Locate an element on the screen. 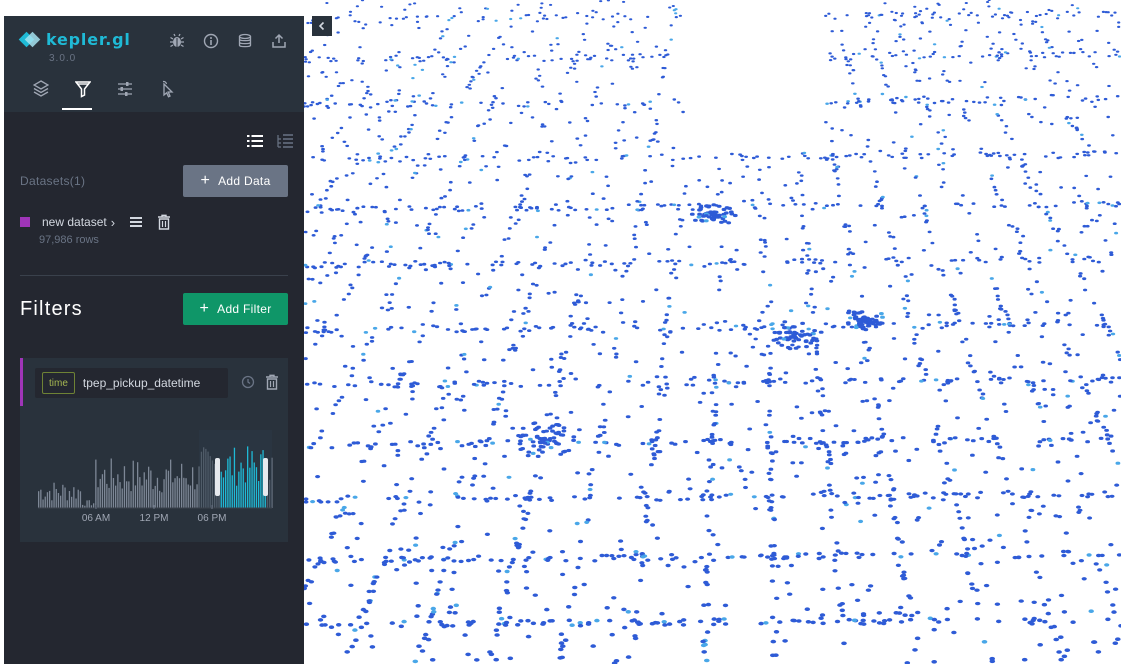  show-data-table-icon is located at coordinates (136, 222).